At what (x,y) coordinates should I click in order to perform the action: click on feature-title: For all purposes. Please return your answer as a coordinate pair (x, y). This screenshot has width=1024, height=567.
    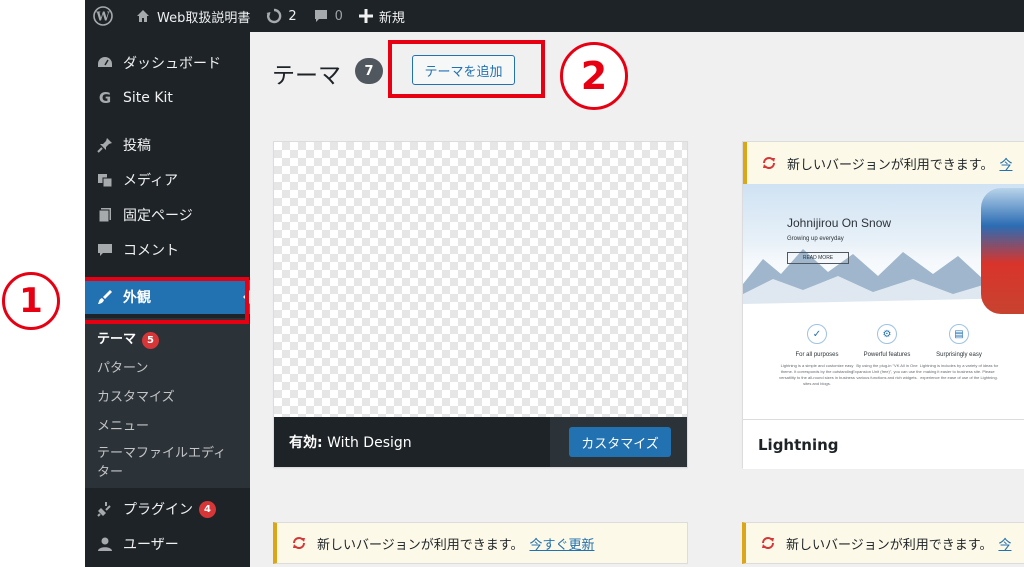
    Looking at the image, I should click on (817, 355).